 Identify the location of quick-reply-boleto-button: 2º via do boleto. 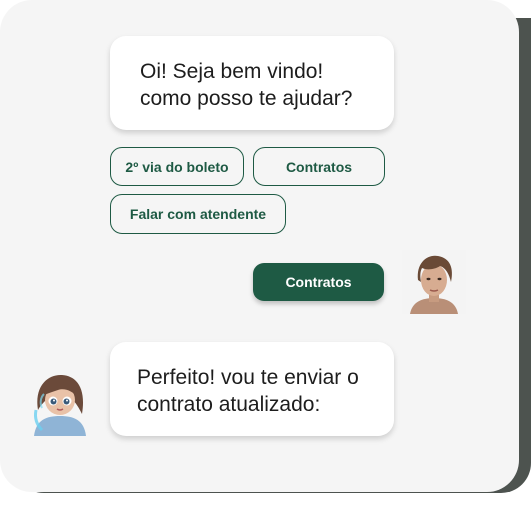
(177, 166).